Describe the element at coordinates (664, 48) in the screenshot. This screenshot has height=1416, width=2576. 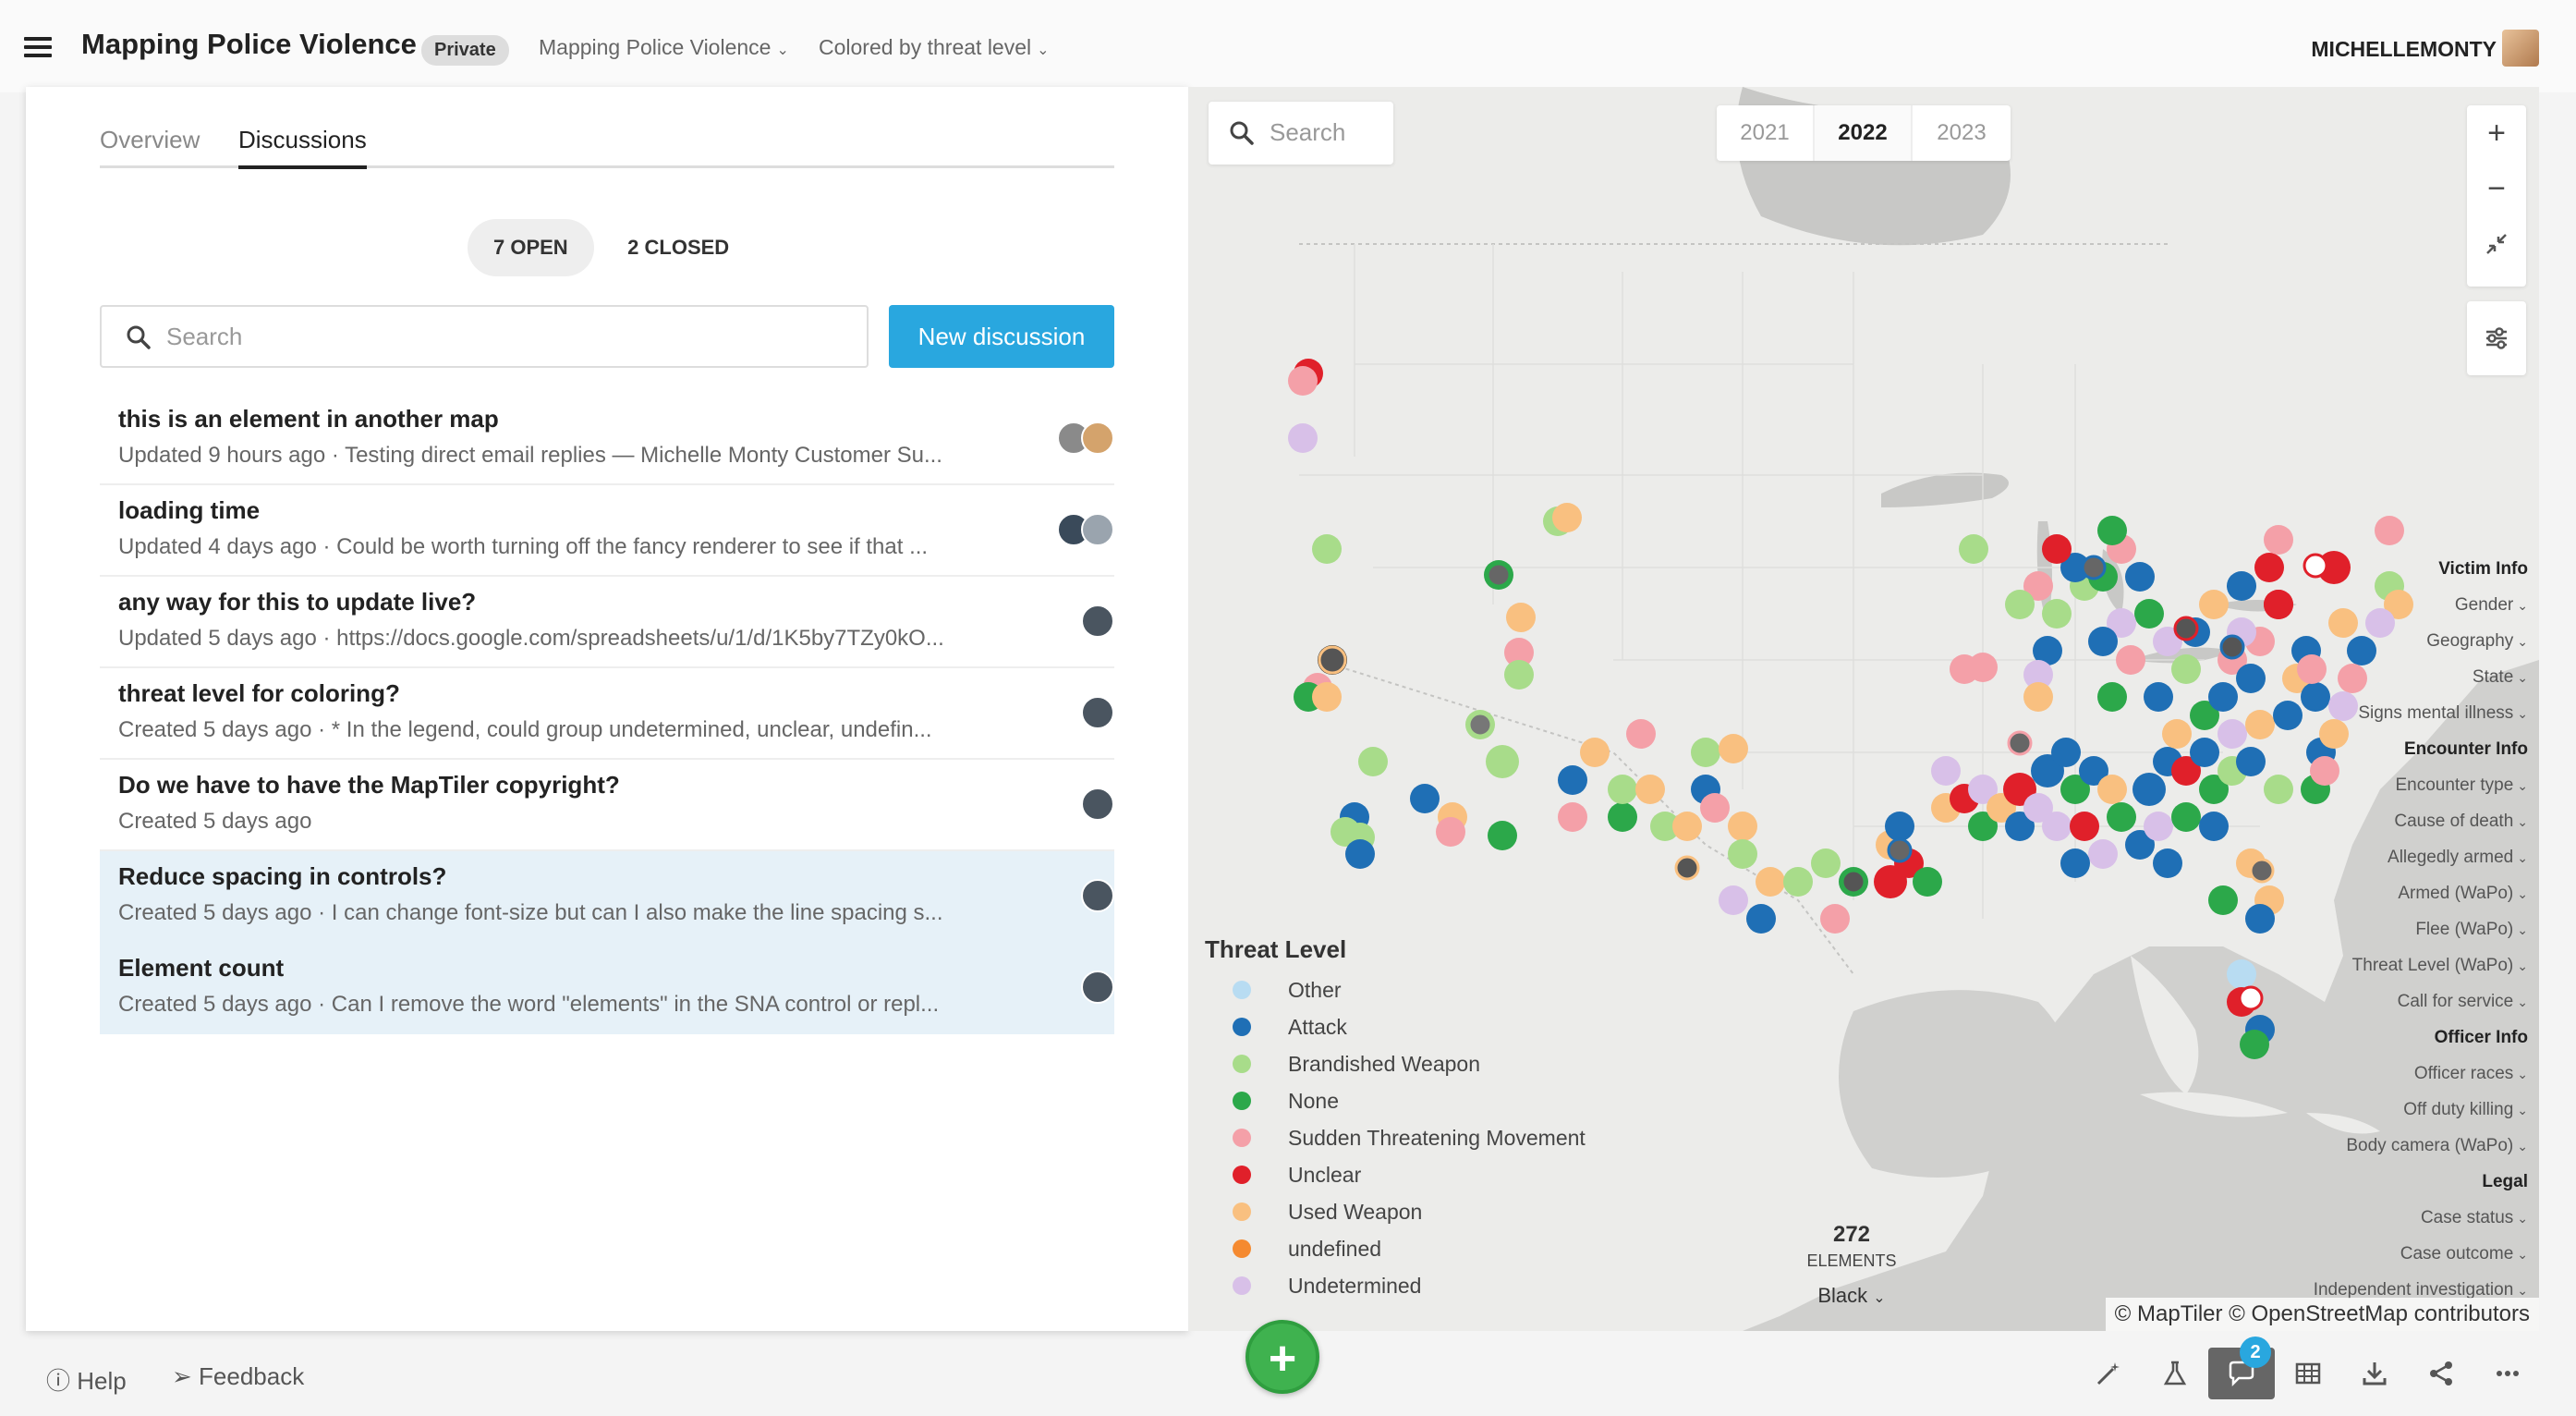
I see `map-selector: Mapping Police Violence ⌄` at that location.